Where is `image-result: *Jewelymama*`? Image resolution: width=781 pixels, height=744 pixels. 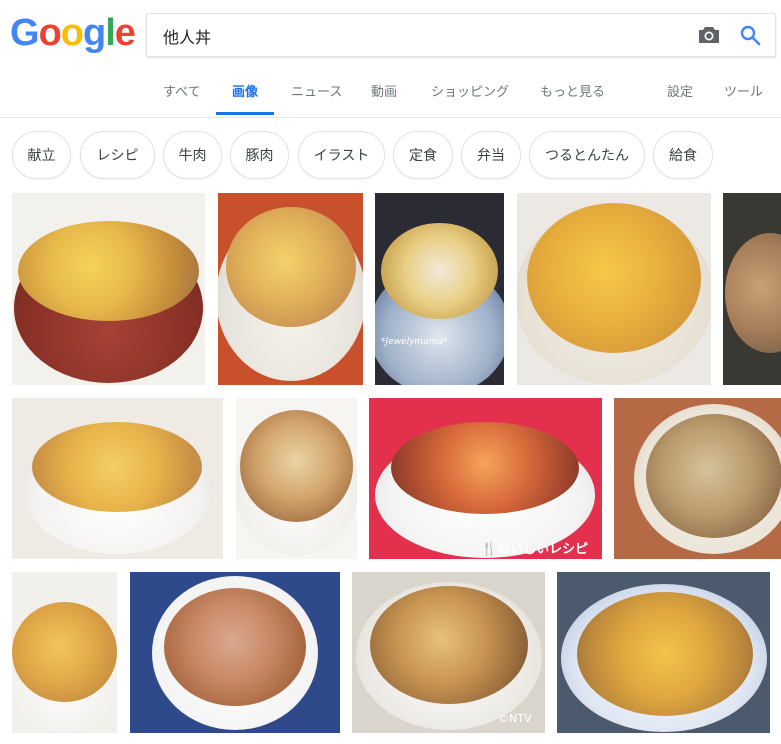 image-result: *Jewelymama* is located at coordinates (439, 289).